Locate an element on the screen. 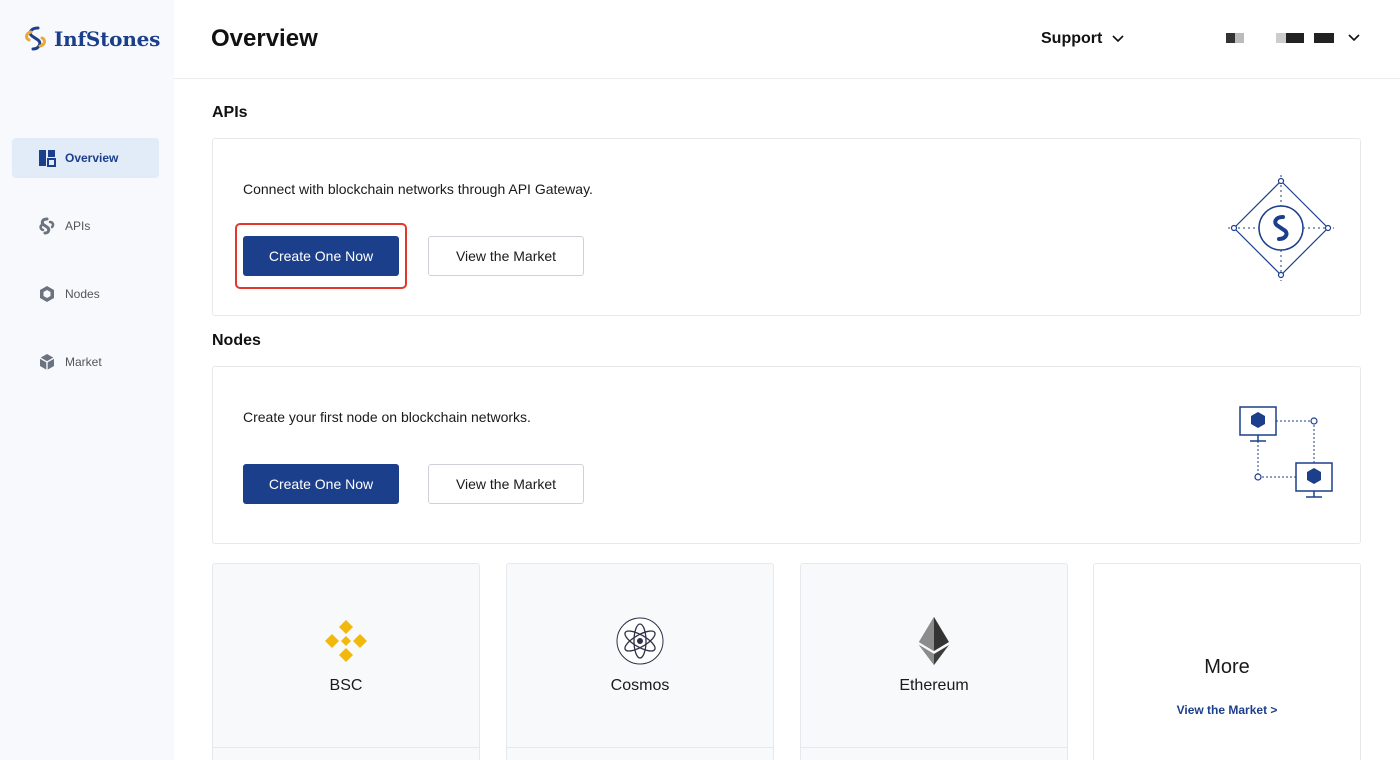 The height and width of the screenshot is (760, 1400). node-network-illustration-icon is located at coordinates (1286, 452).